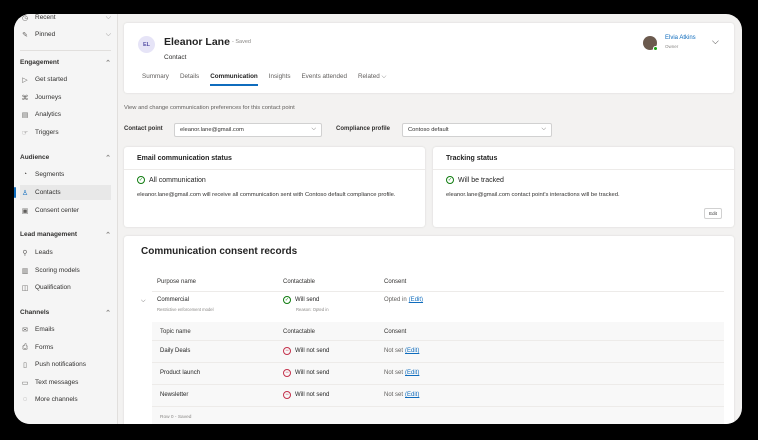  Describe the element at coordinates (57, 382) in the screenshot. I see `sidebar-item-label: Text messages` at that location.